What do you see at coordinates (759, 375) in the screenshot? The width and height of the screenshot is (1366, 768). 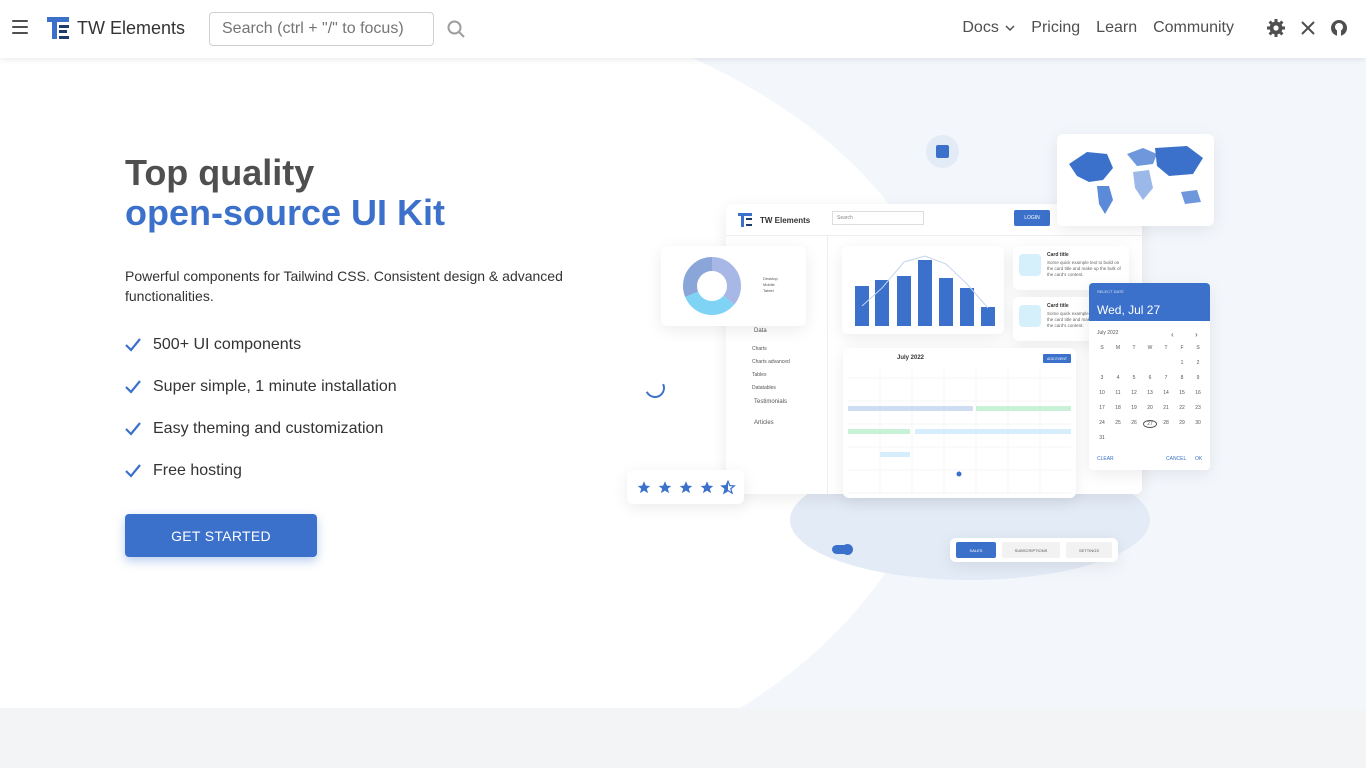 I see `sidebar-item: Tables` at bounding box center [759, 375].